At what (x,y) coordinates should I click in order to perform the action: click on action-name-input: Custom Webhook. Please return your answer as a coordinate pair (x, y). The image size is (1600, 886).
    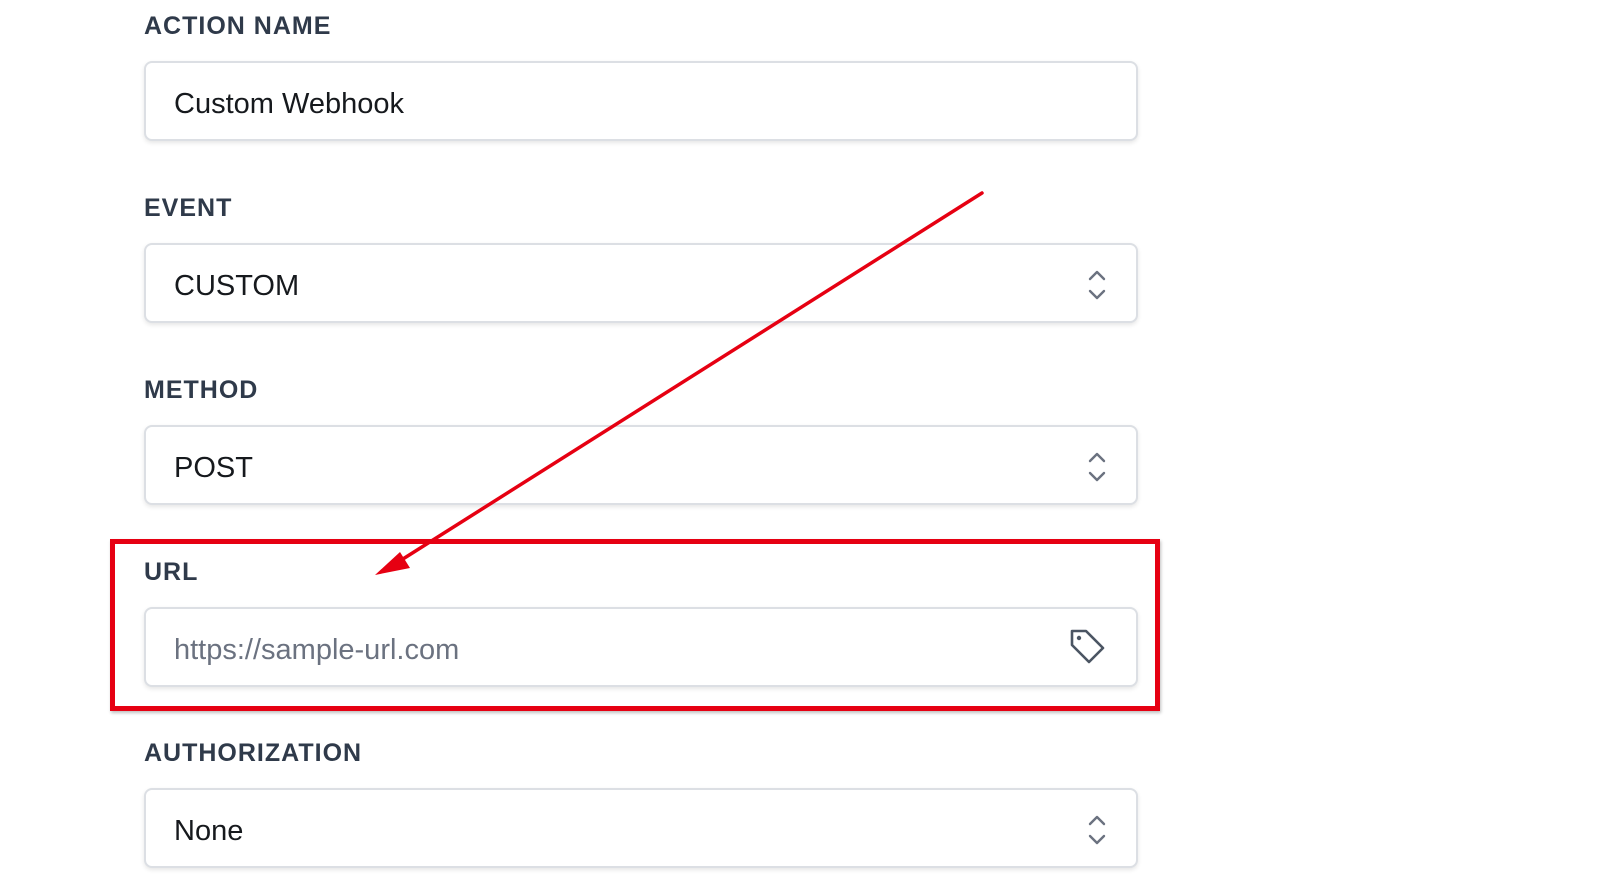
    Looking at the image, I should click on (641, 101).